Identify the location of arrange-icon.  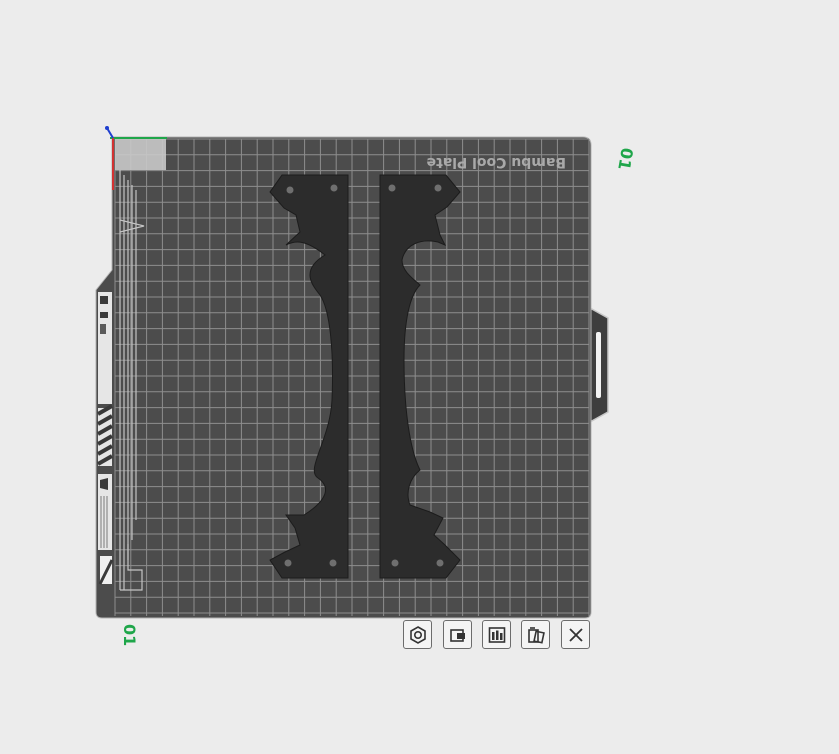
(496, 634).